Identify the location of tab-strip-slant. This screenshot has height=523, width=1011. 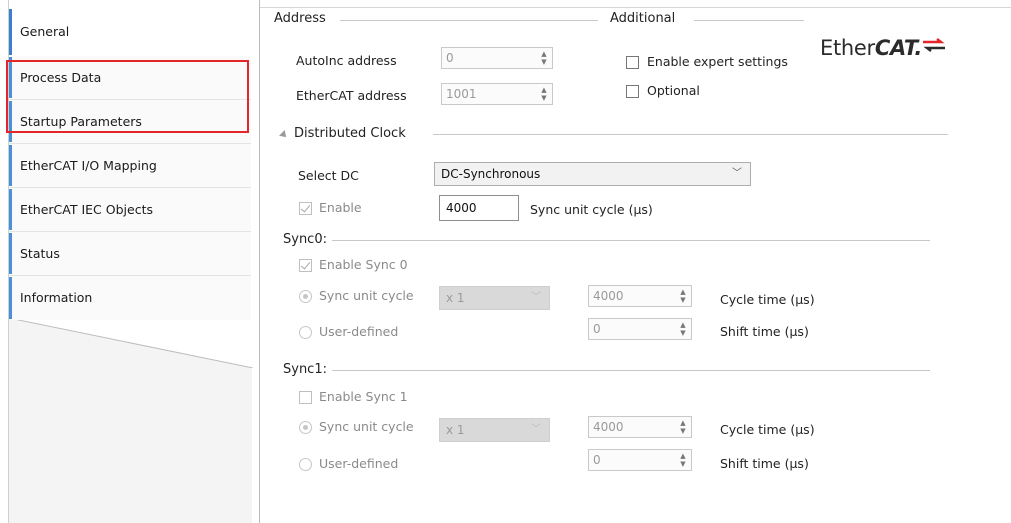
(131, 343).